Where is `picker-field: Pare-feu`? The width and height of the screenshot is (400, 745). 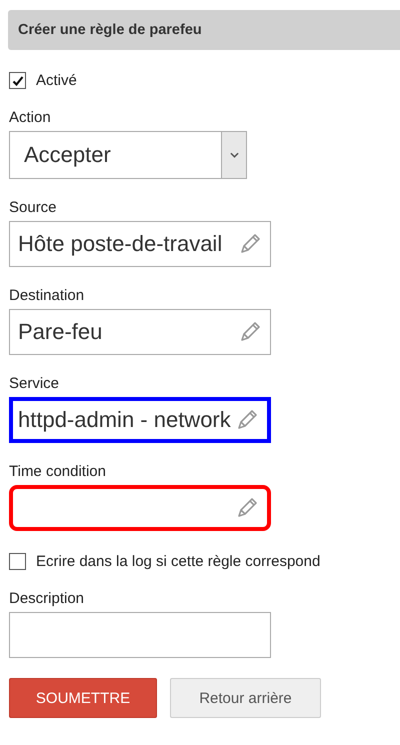
picker-field: Pare-feu is located at coordinates (140, 332).